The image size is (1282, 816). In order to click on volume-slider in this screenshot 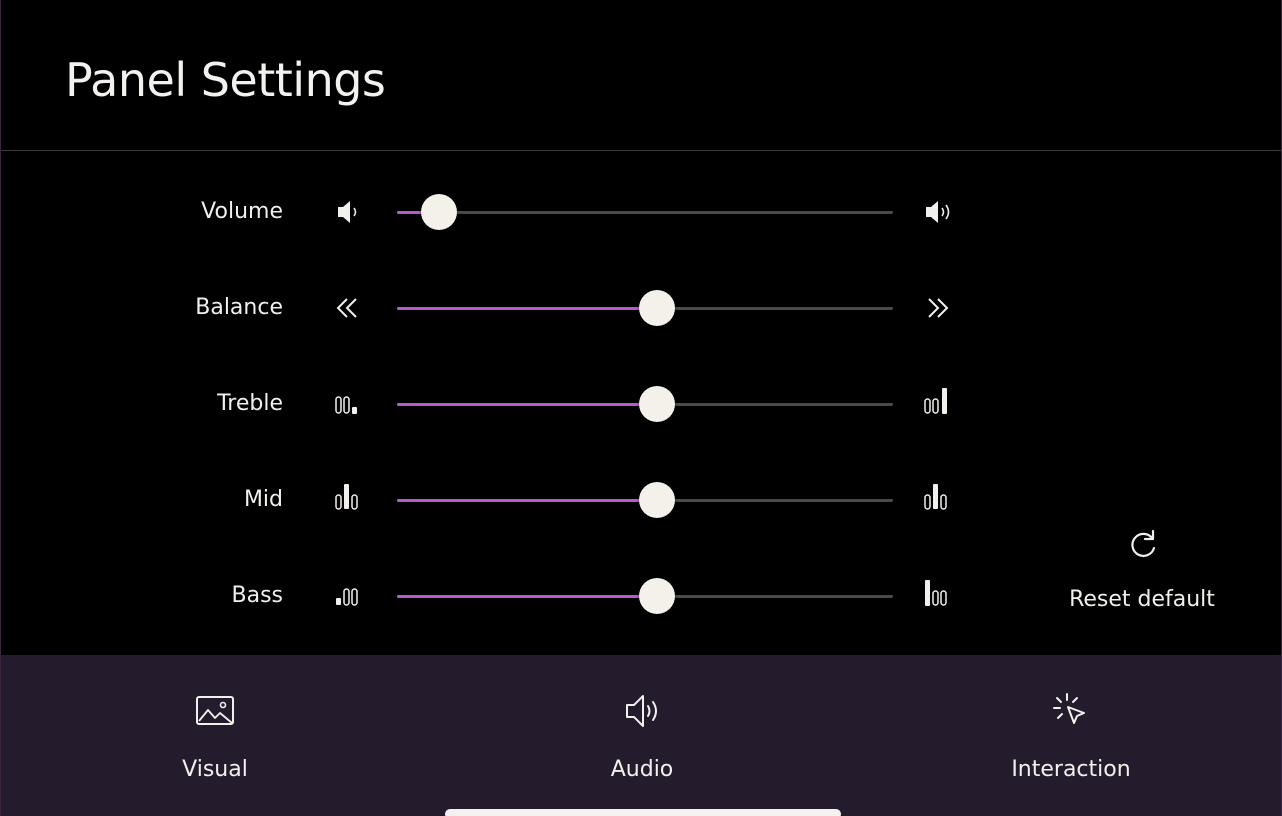, I will do `click(645, 212)`.